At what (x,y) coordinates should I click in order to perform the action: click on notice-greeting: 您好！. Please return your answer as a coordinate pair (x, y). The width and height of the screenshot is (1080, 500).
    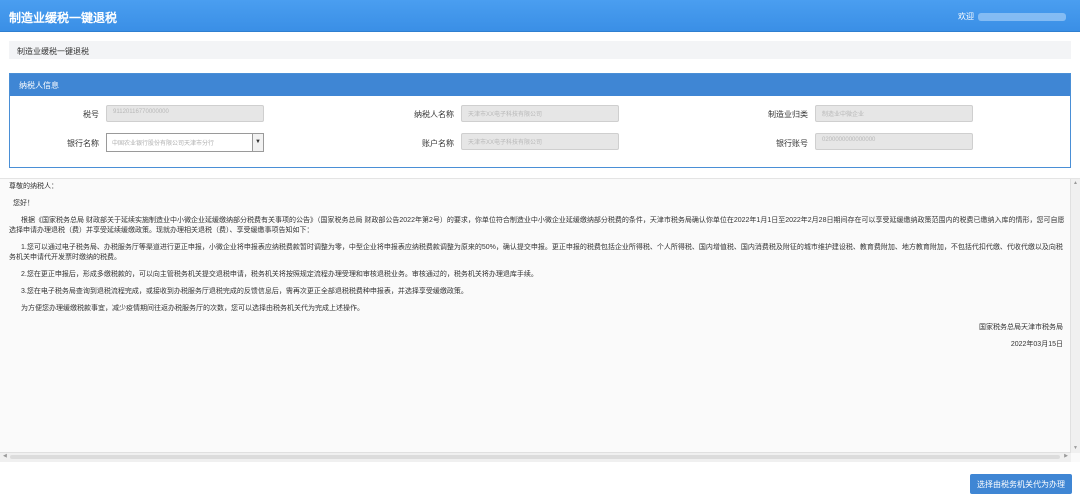
    Looking at the image, I should click on (23, 203).